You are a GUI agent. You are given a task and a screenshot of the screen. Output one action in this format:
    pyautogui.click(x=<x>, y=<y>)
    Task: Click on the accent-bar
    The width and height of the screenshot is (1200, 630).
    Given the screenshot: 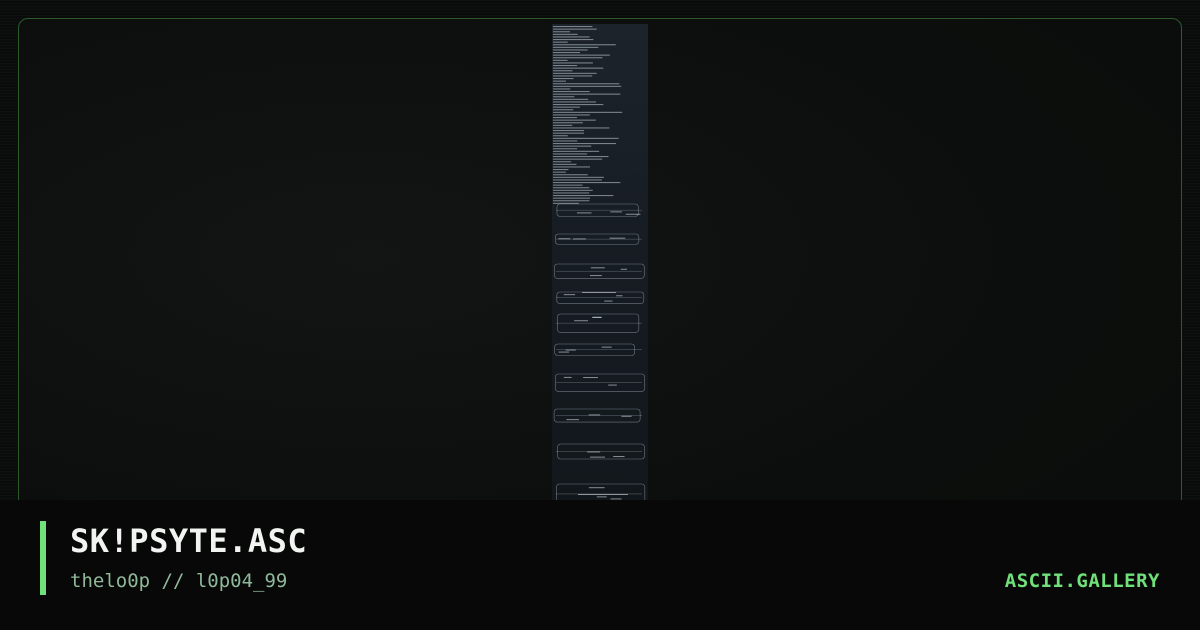 What is the action you would take?
    pyautogui.click(x=43, y=558)
    